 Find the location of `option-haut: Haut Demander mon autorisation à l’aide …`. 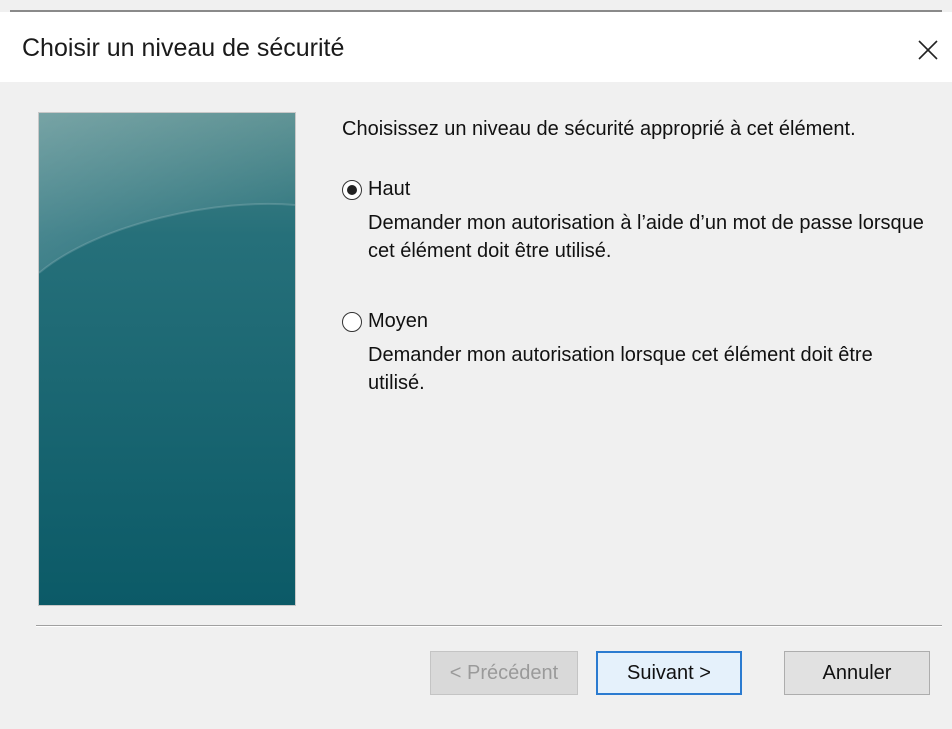

option-haut: Haut Demander mon autorisation à l’aide … is located at coordinates (642, 221).